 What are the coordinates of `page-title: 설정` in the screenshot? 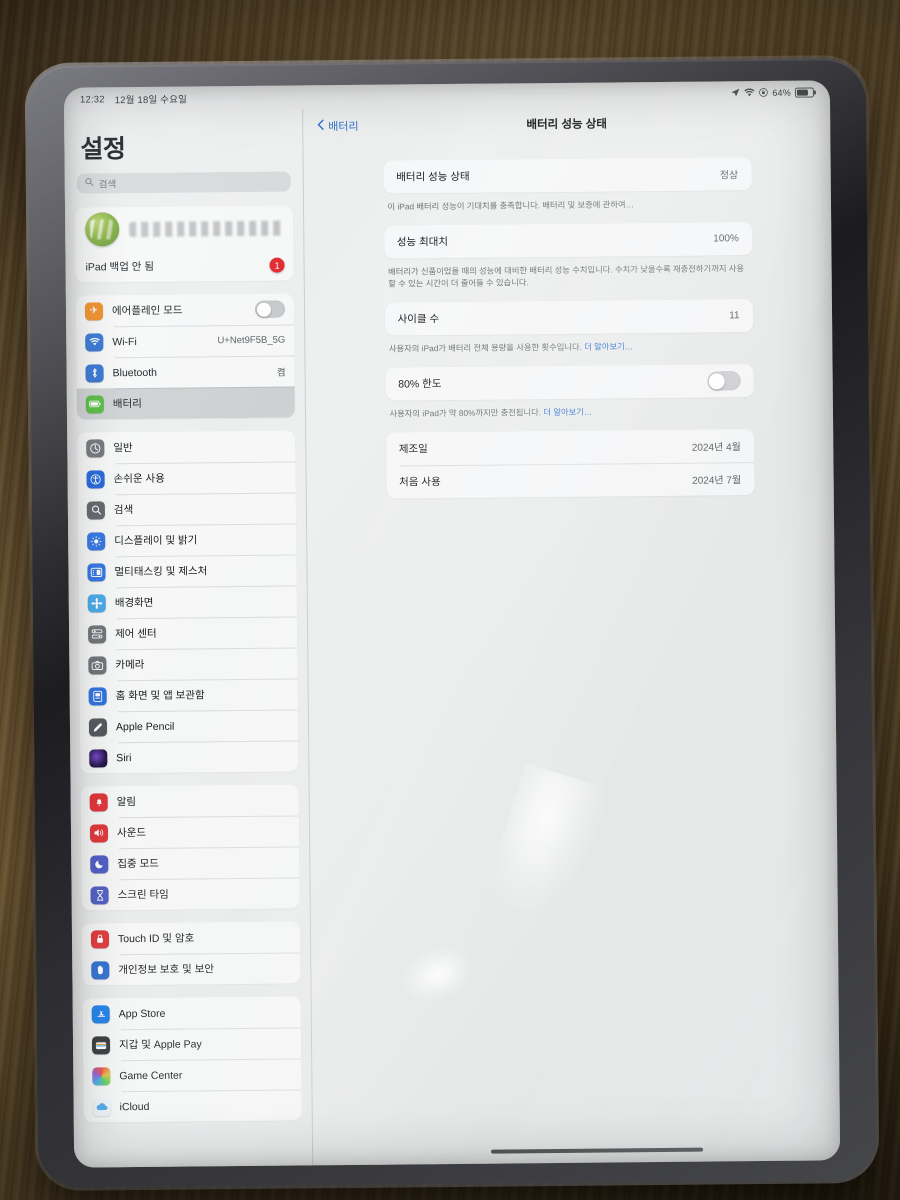 It's located at (103, 149).